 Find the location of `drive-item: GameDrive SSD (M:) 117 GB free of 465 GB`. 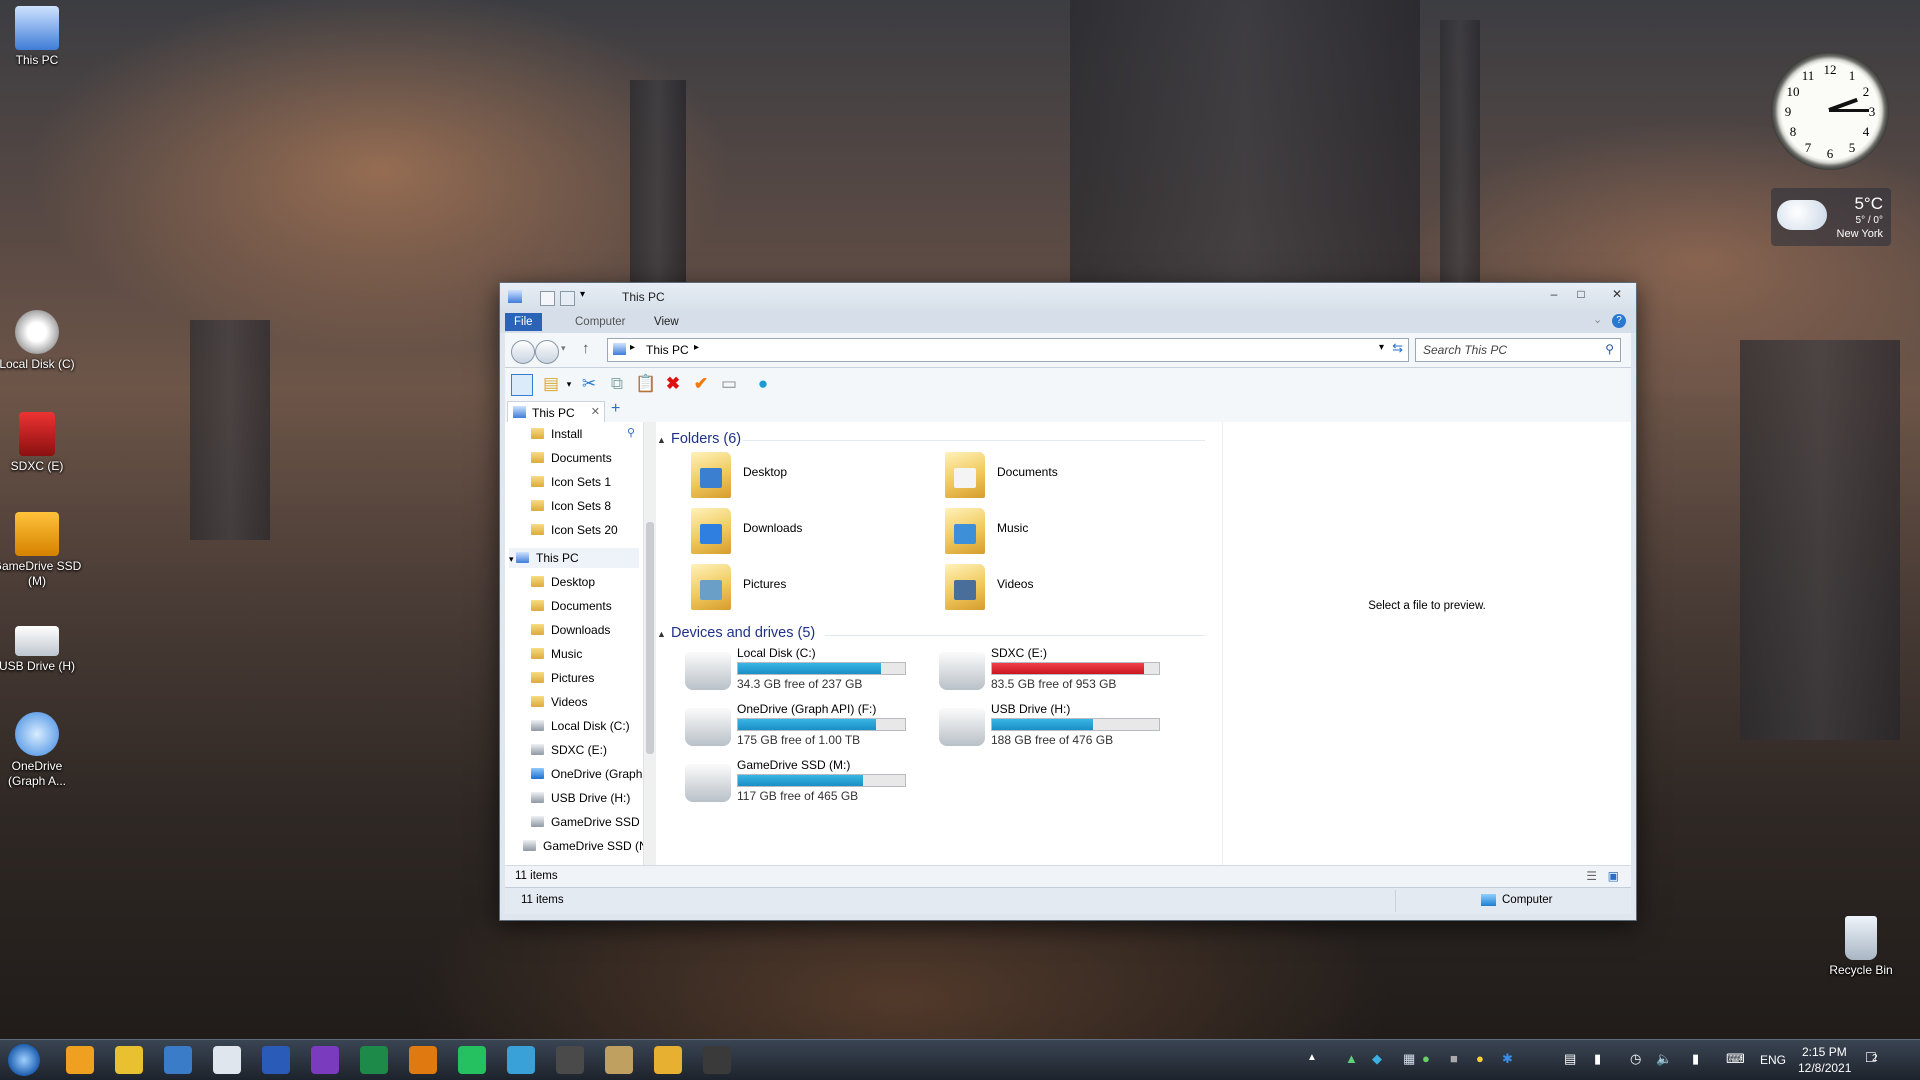

drive-item: GameDrive SSD (M:) 117 GB free of 465 GB is located at coordinates (807, 785).